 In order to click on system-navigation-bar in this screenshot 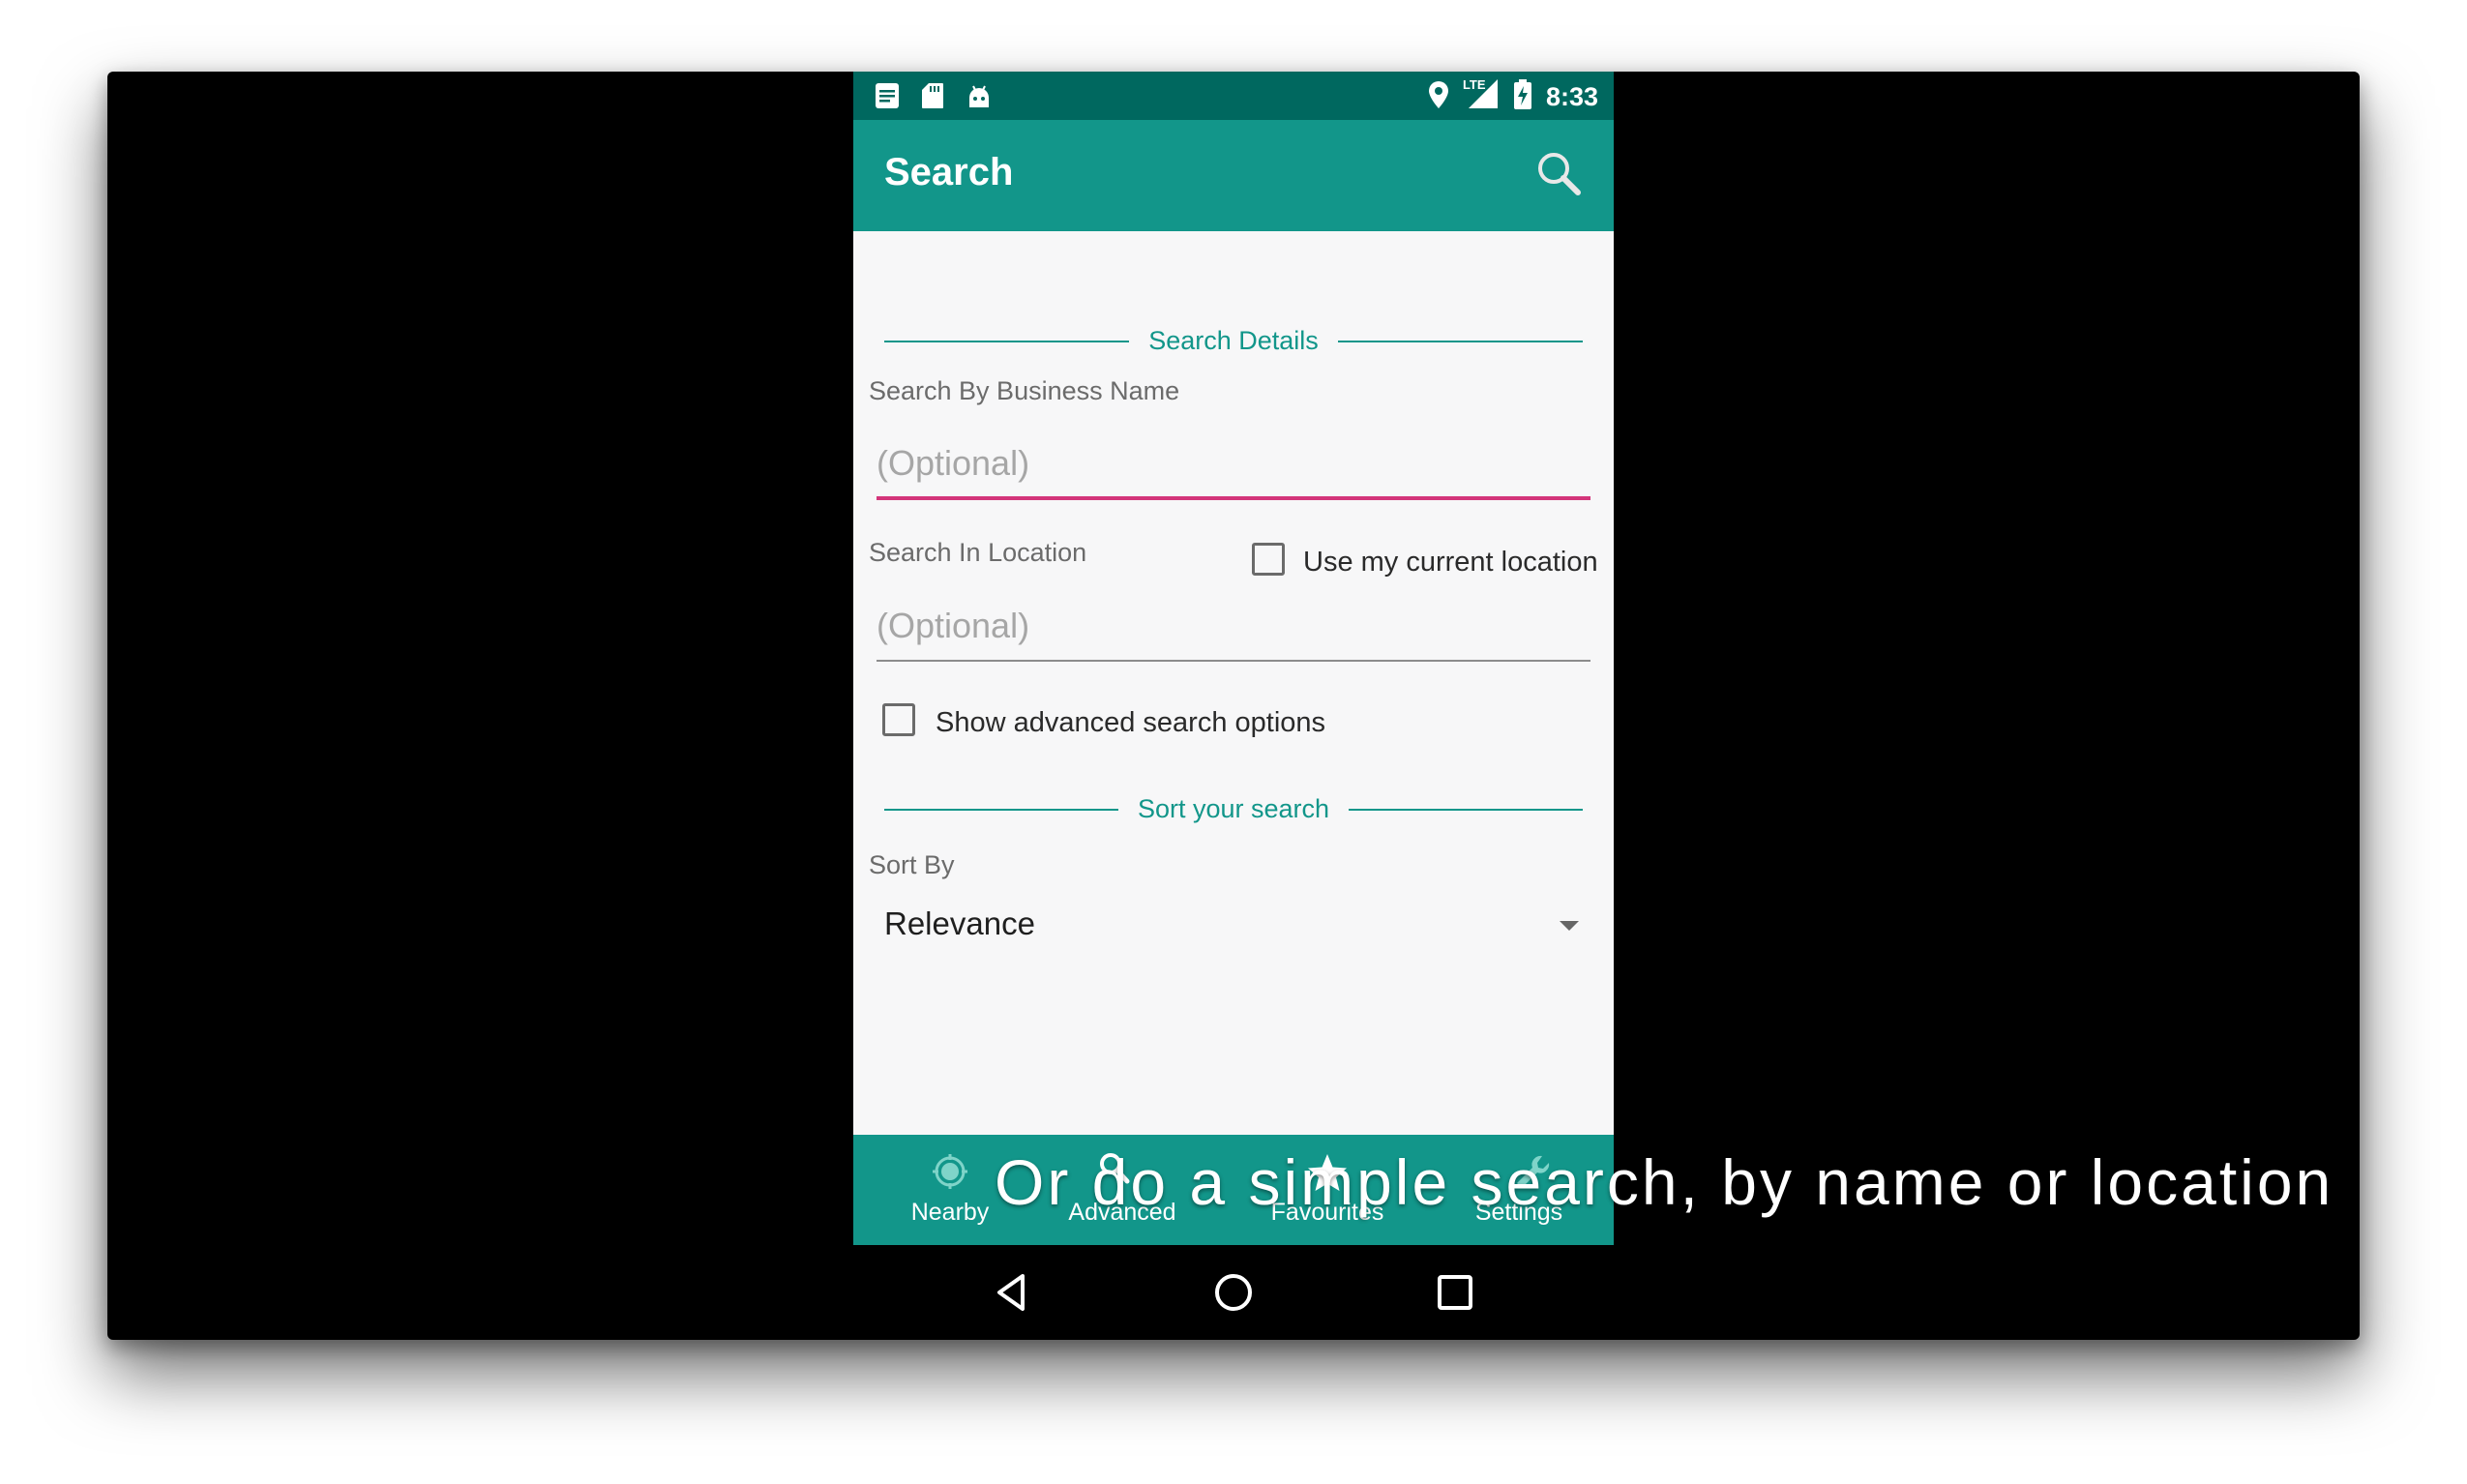, I will do `click(1233, 1292)`.